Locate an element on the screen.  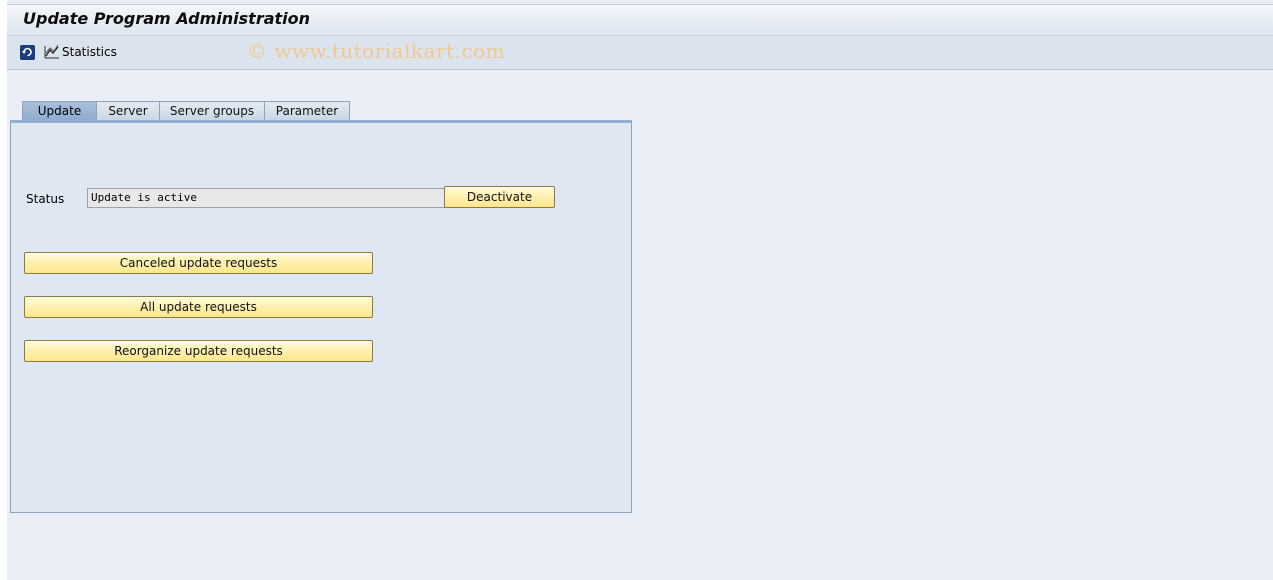
window-frame-left is located at coordinates (3, 290).